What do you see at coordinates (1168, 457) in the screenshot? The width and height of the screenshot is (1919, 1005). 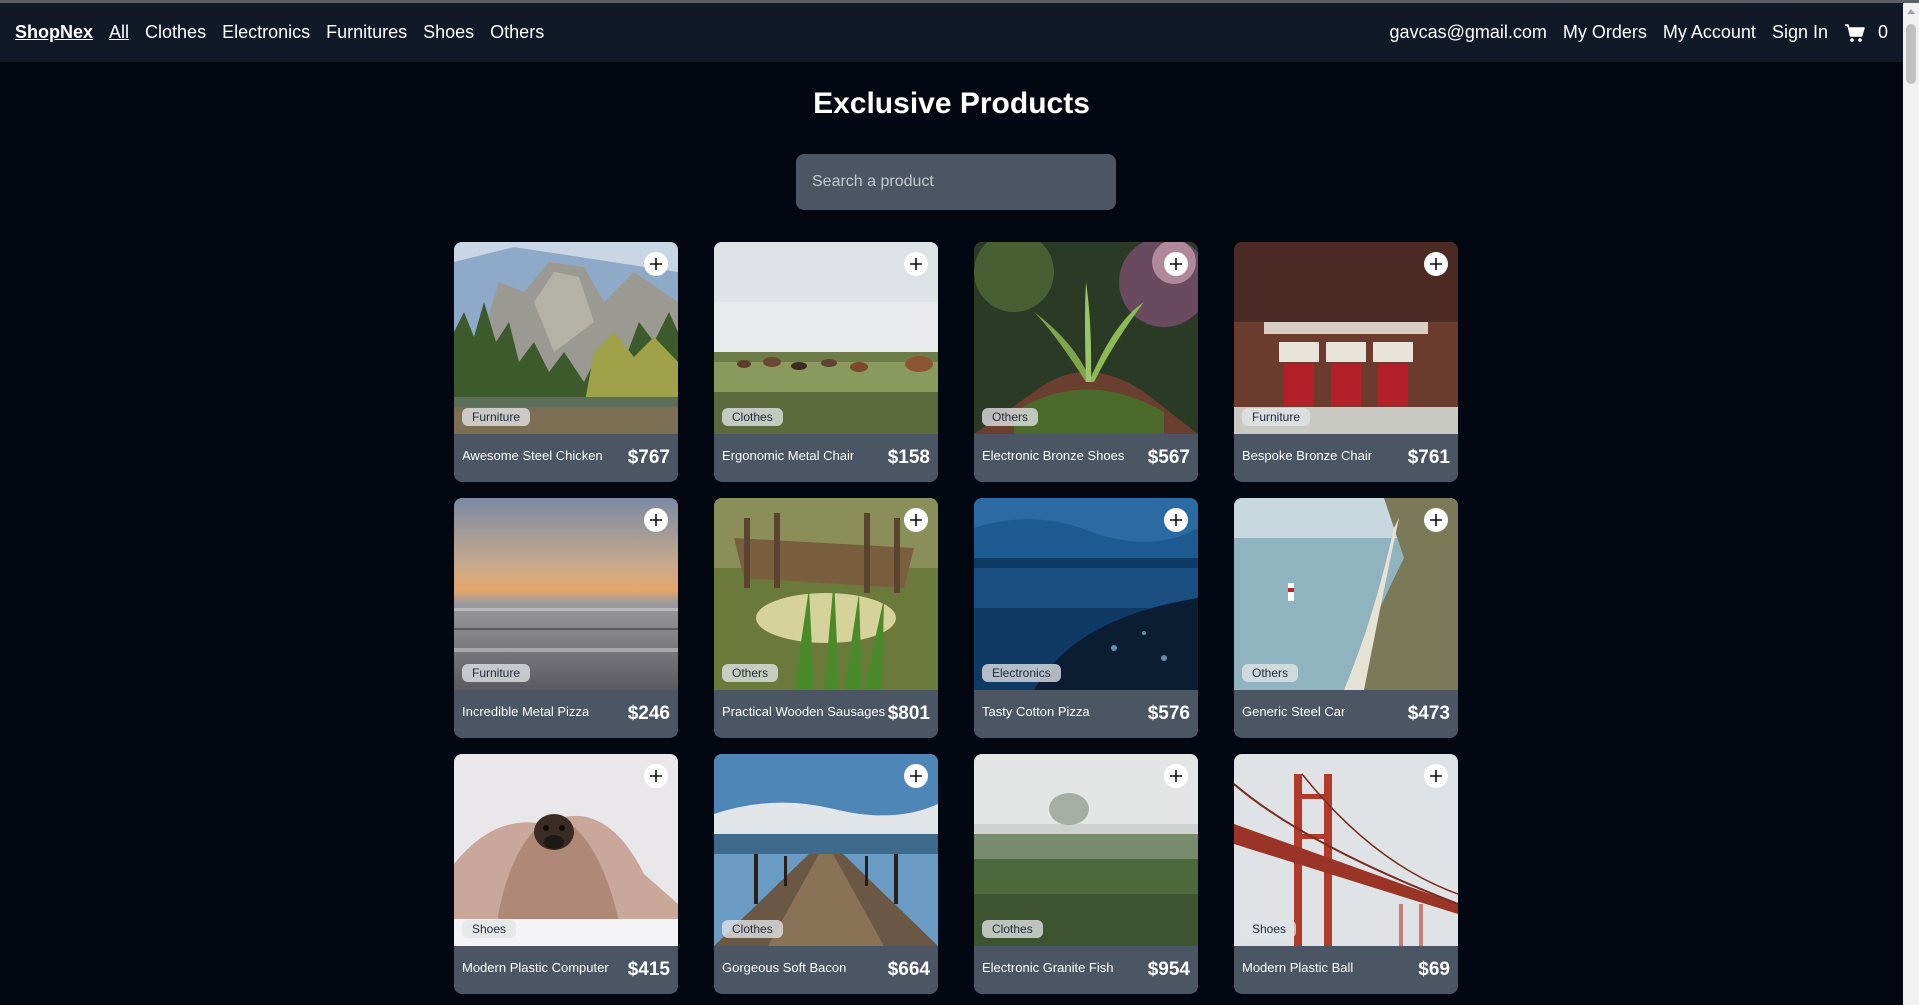 I see `product-price: $567` at bounding box center [1168, 457].